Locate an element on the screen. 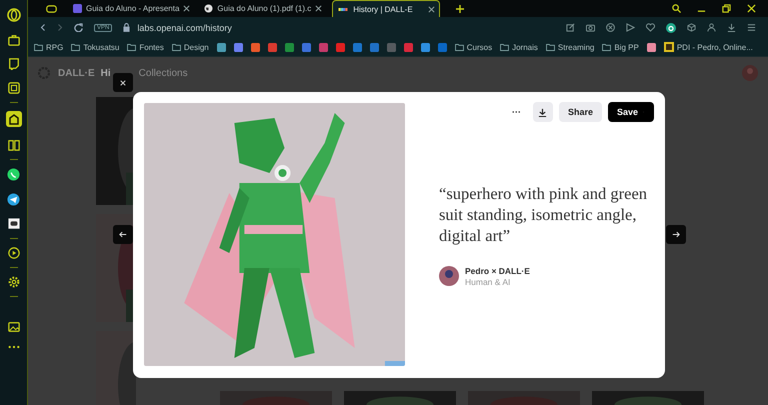  close-button is located at coordinates (123, 82).